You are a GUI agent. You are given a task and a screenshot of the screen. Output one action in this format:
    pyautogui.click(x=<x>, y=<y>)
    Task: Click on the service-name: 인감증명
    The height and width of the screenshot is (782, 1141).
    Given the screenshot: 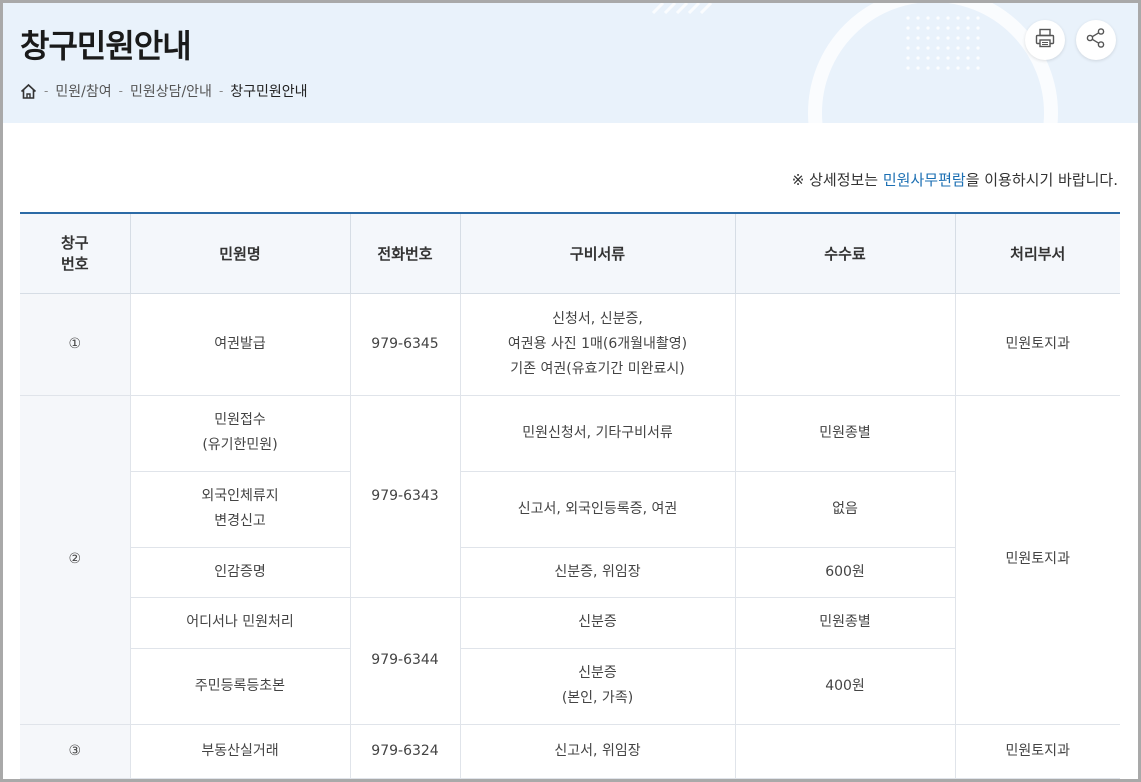 What is the action you would take?
    pyautogui.click(x=239, y=572)
    